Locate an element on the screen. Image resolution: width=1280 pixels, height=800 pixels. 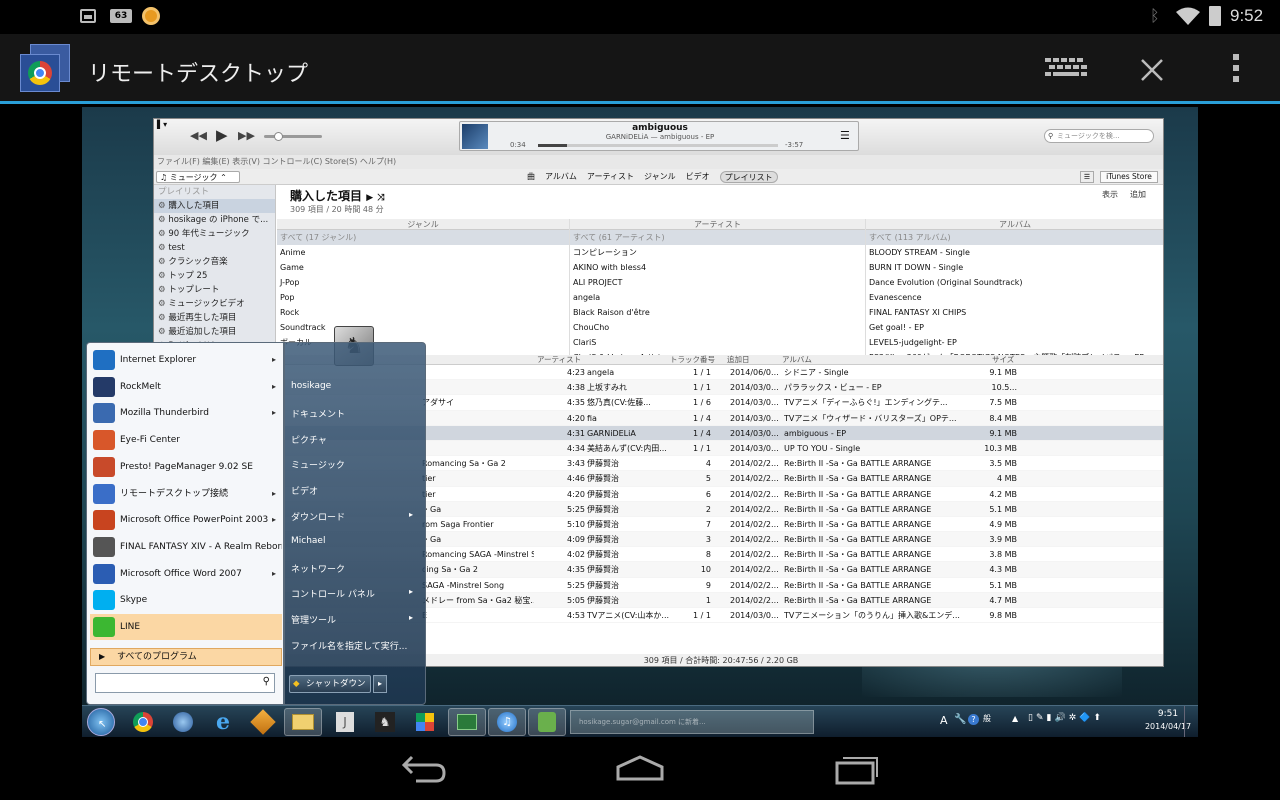
taskbar-tool-icon is located at coordinates (263, 722).